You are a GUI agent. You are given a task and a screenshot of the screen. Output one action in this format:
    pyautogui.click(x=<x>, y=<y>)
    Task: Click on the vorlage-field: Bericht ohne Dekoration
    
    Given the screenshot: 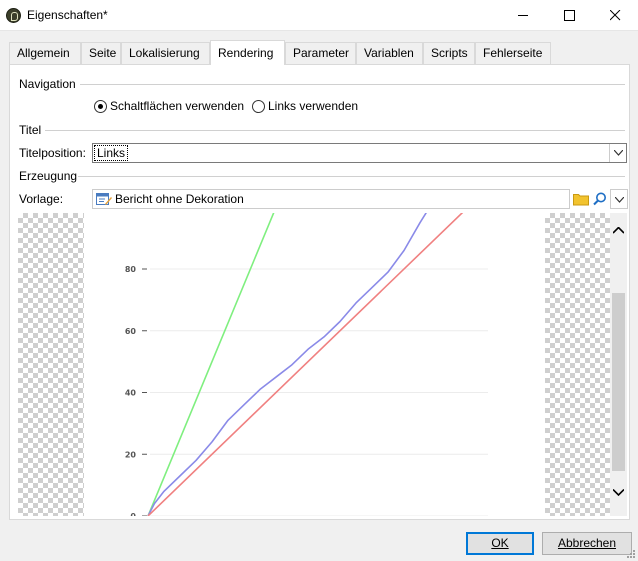 What is the action you would take?
    pyautogui.click(x=331, y=199)
    